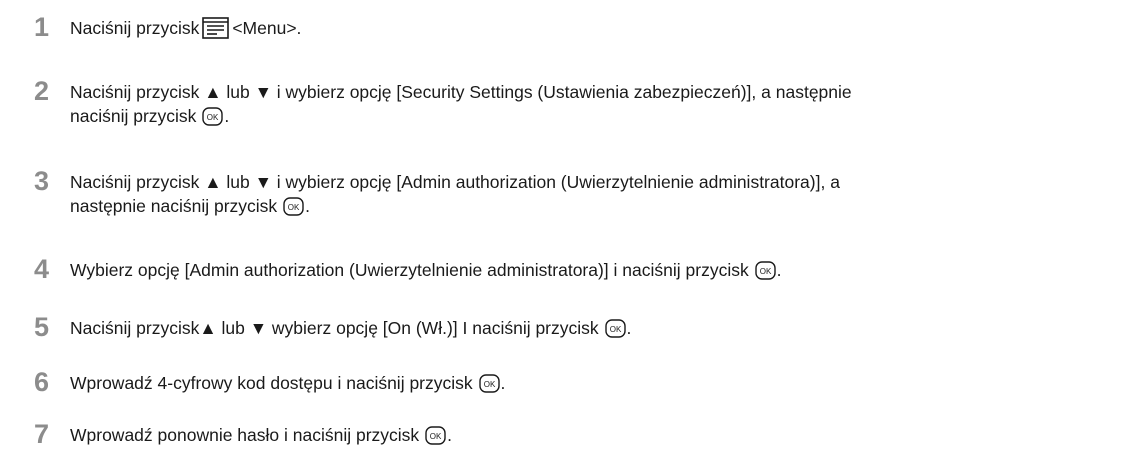  Describe the element at coordinates (174, 206) in the screenshot. I see `step-text-part: następnie naciśnij przycisk` at that location.